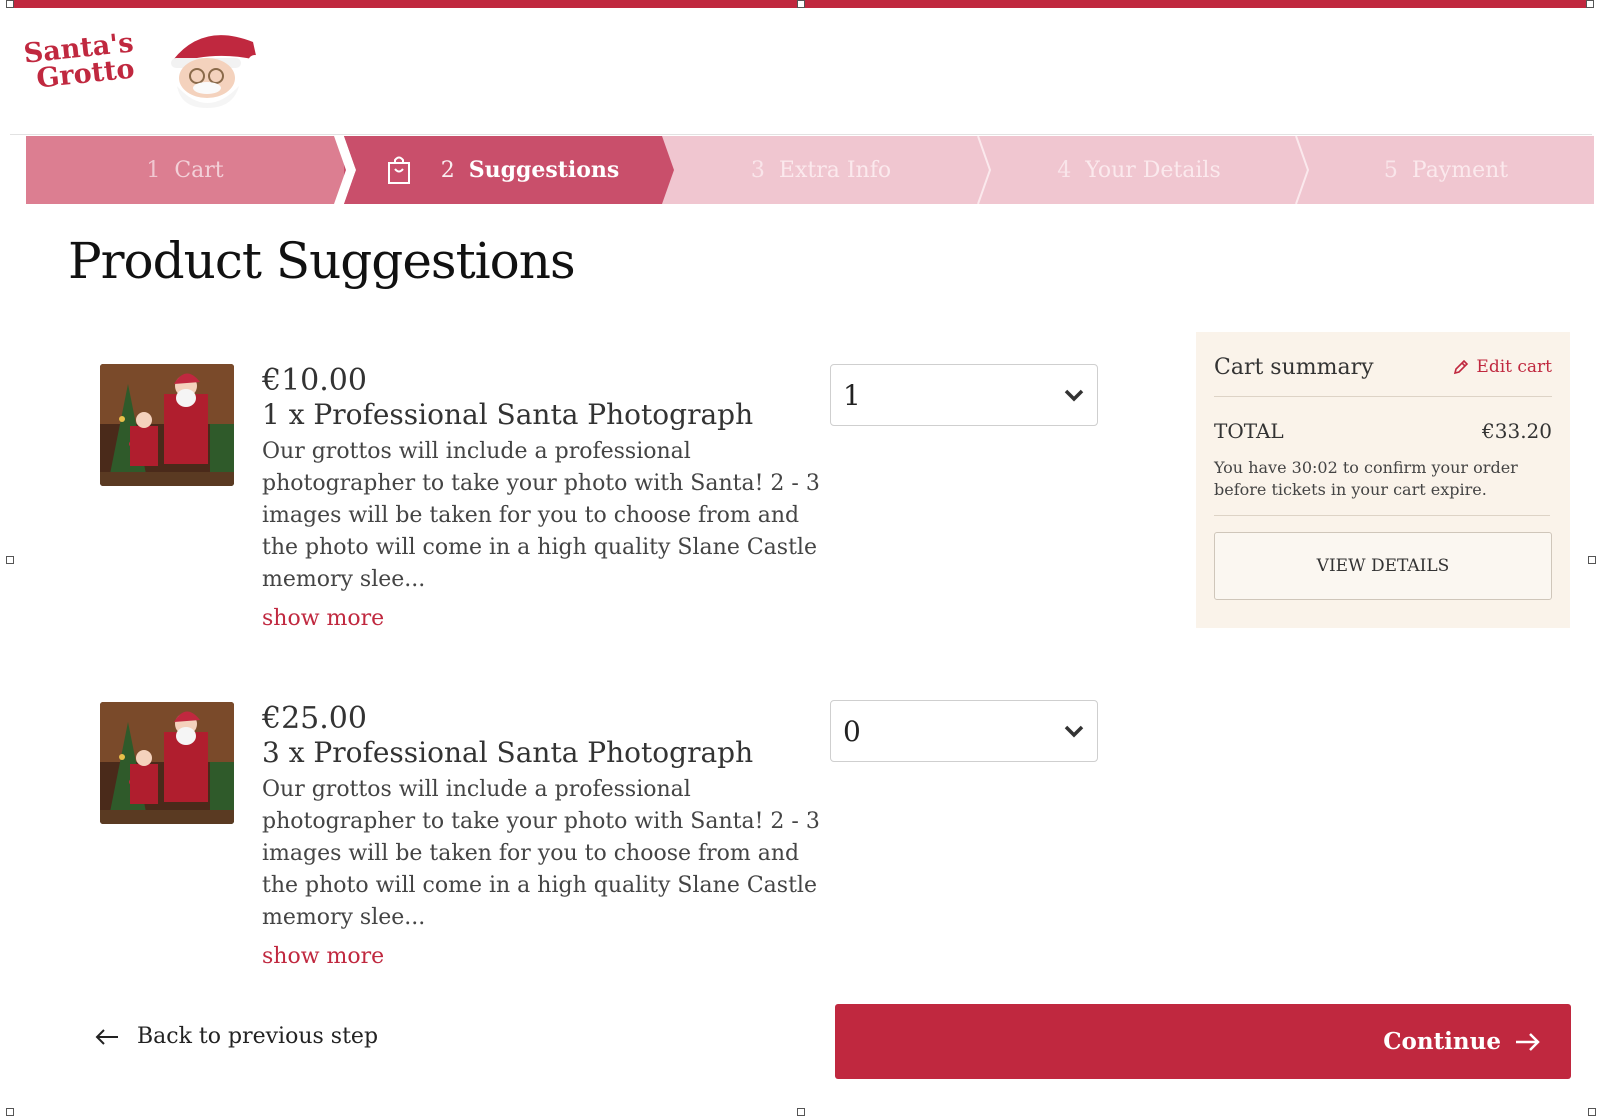  I want to click on total-label: TOTAL, so click(1249, 431).